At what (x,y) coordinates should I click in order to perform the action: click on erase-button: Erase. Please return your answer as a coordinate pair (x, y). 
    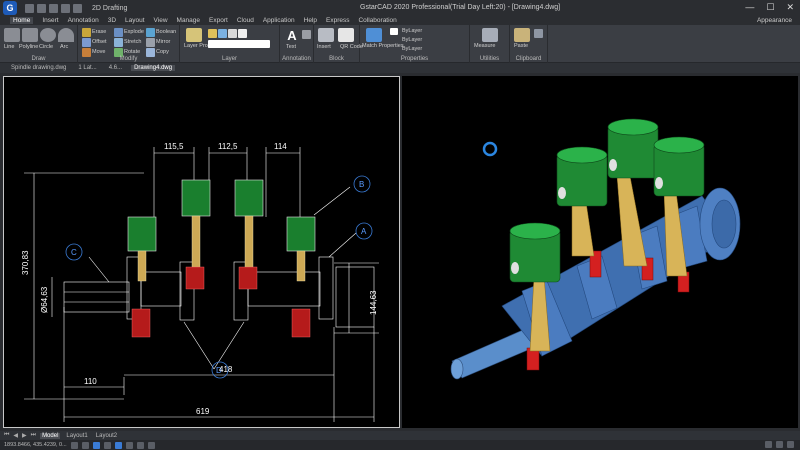
    Looking at the image, I should click on (99, 32).